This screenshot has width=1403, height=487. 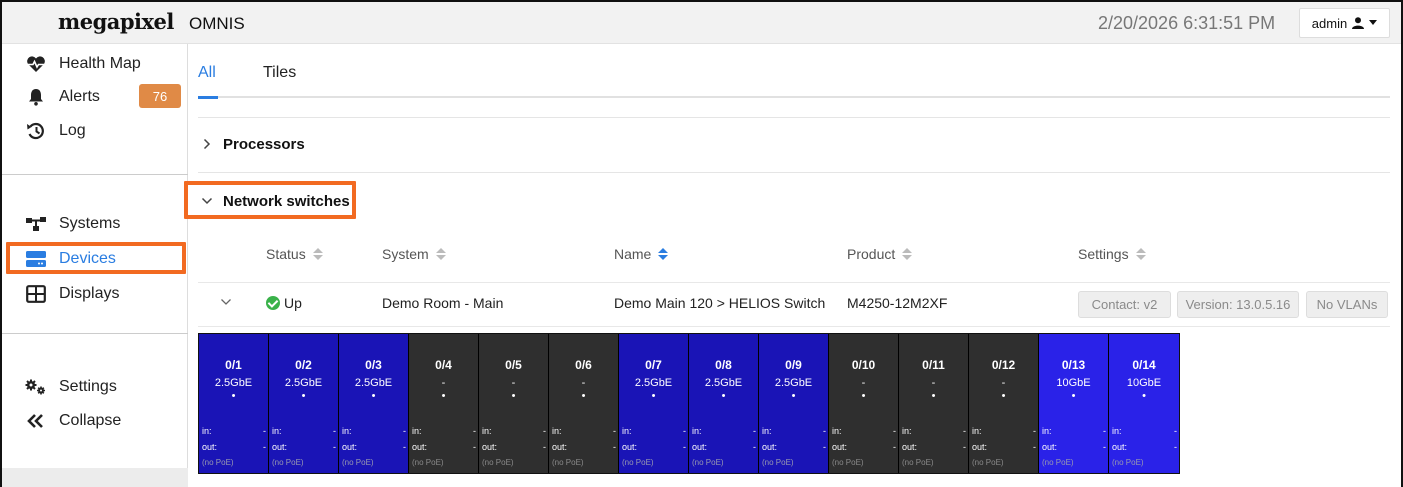 I want to click on sidebar-item-alerts: Alerts 76, so click(x=95, y=97).